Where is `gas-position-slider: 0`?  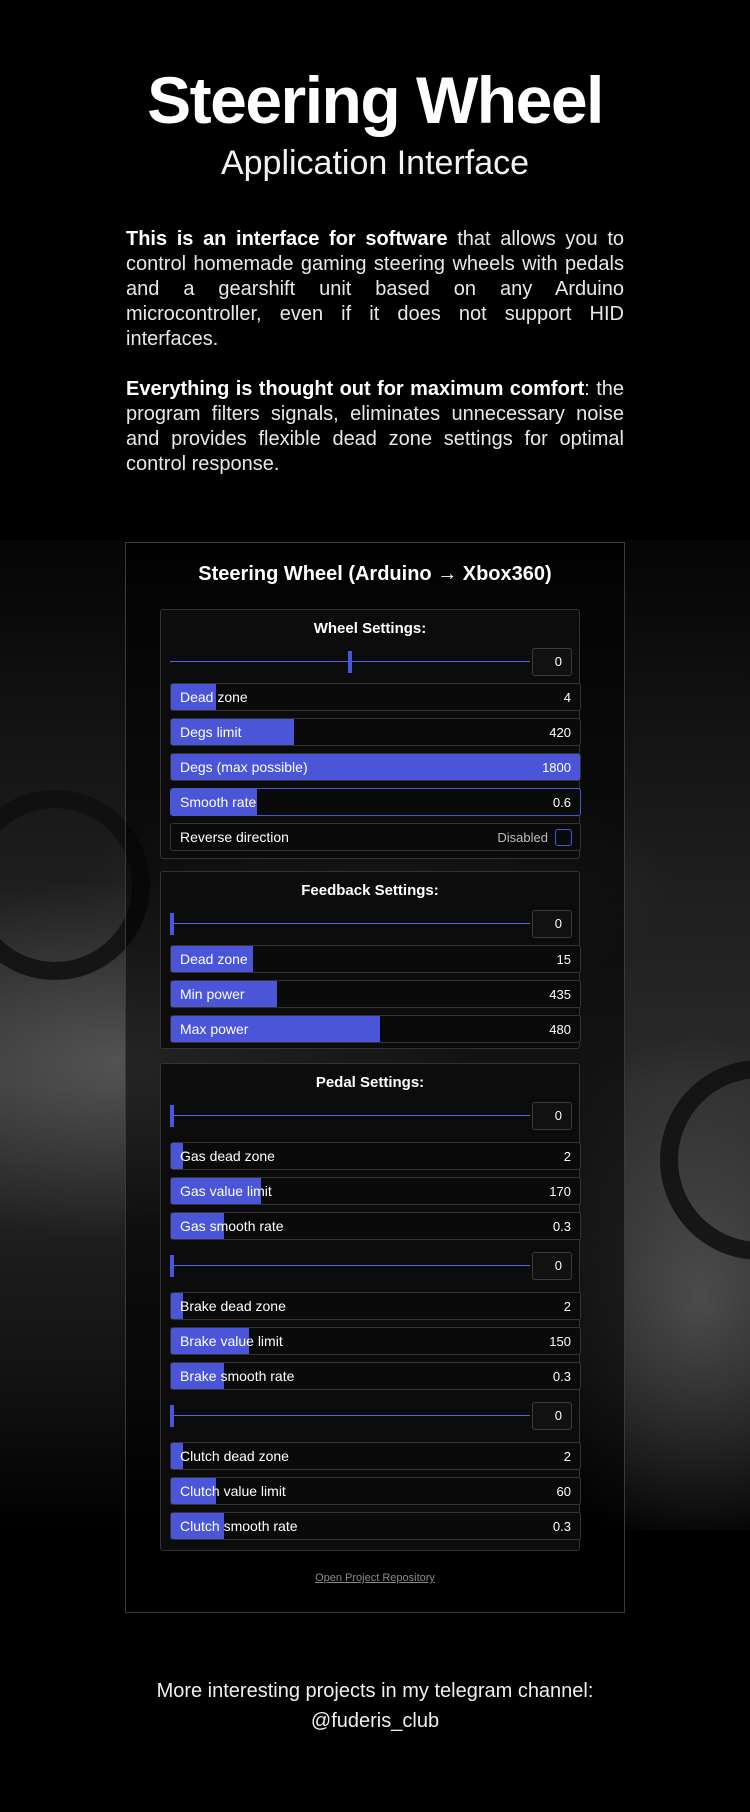 gas-position-slider: 0 is located at coordinates (371, 1116).